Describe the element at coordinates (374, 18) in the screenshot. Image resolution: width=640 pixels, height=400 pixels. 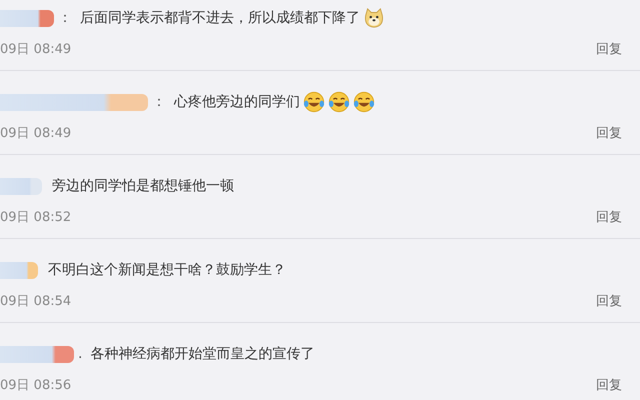
I see `dog-emoji-icon` at that location.